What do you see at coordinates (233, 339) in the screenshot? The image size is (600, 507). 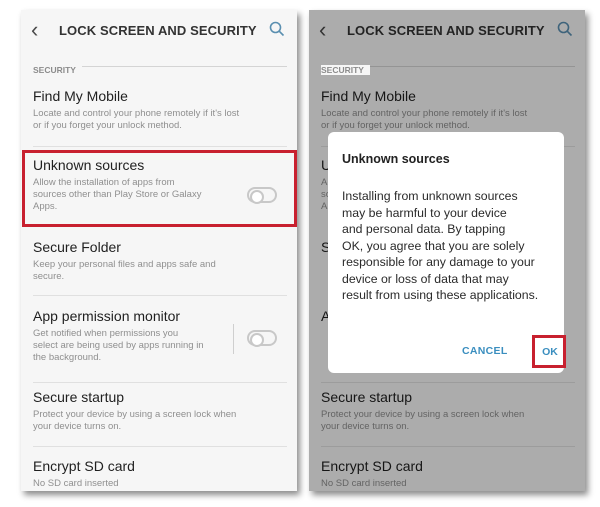 I see `vertical-divider` at bounding box center [233, 339].